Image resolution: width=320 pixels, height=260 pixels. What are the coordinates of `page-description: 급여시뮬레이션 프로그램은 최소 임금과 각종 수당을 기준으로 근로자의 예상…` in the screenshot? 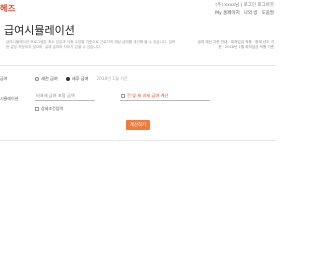 It's located at (91, 45).